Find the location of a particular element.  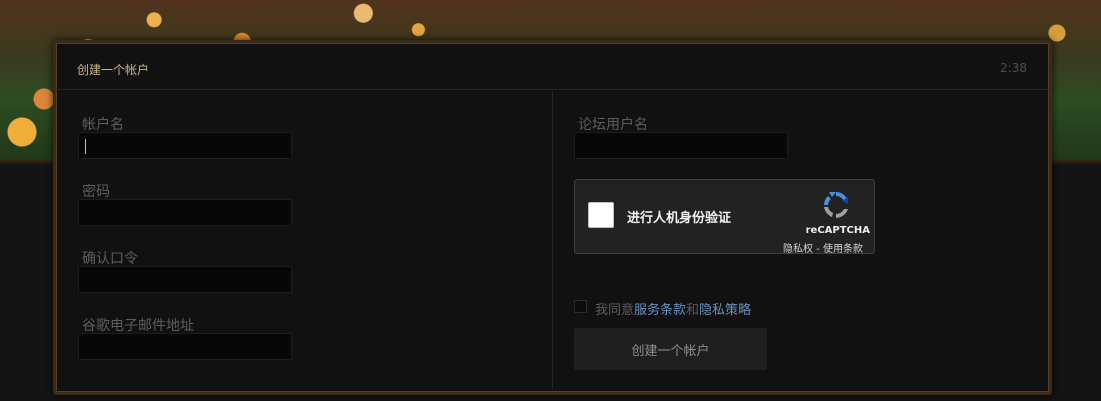

dialog-header: 创建一个帐户 2:38 is located at coordinates (552, 66).